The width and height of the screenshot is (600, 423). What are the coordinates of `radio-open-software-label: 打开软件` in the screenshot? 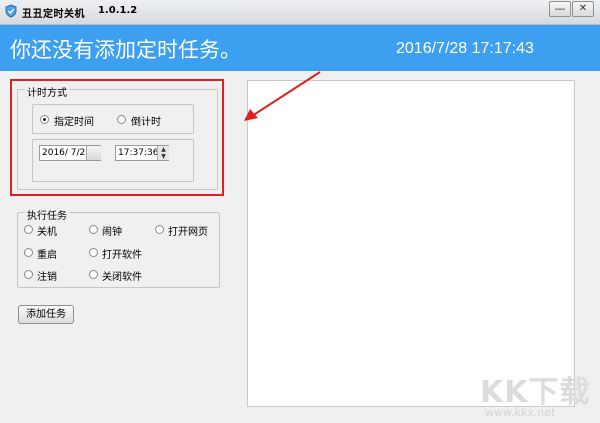 It's located at (122, 255).